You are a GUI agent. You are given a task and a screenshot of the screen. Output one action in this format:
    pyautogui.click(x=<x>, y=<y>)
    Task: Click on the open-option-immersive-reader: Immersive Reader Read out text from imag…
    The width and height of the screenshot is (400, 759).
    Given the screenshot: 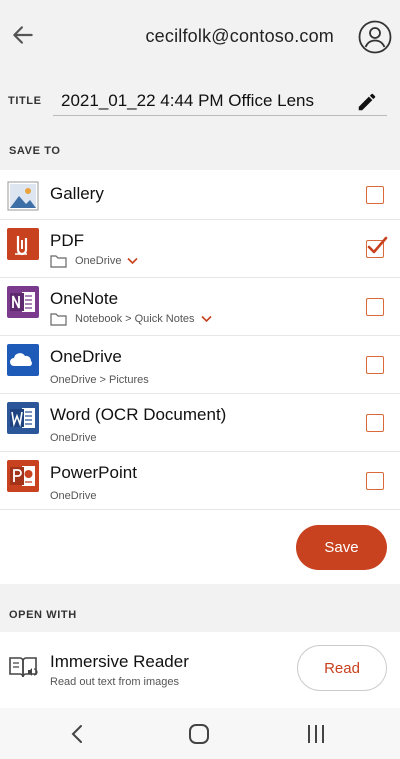 What is the action you would take?
    pyautogui.click(x=200, y=670)
    